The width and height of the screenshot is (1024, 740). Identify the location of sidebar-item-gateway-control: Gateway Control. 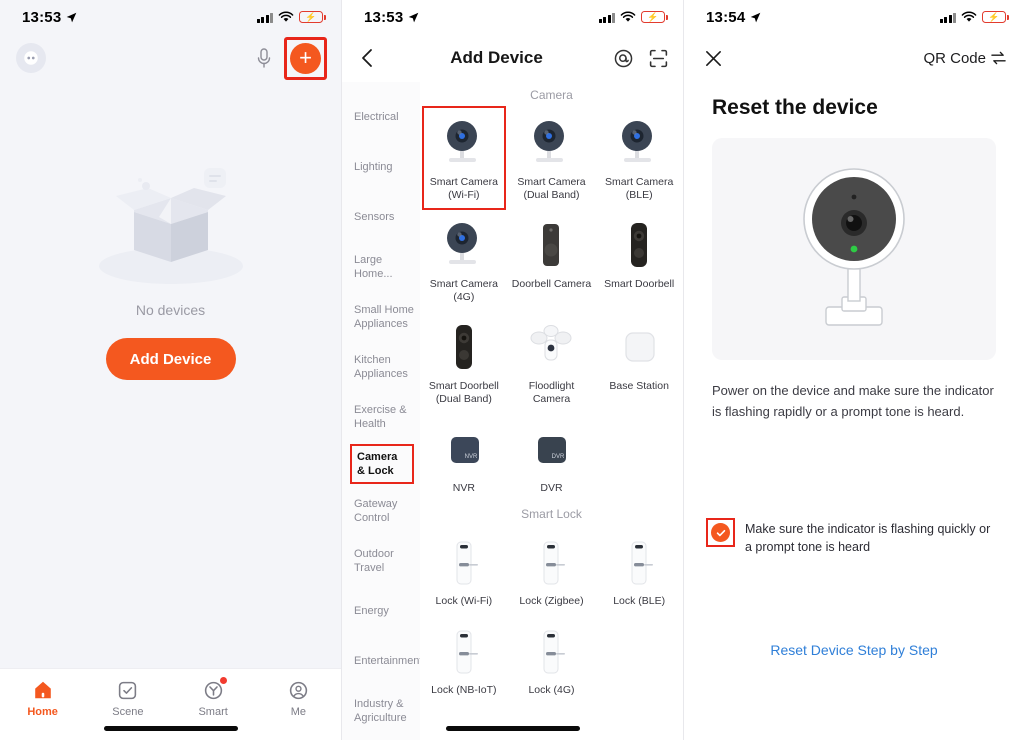
(387, 511).